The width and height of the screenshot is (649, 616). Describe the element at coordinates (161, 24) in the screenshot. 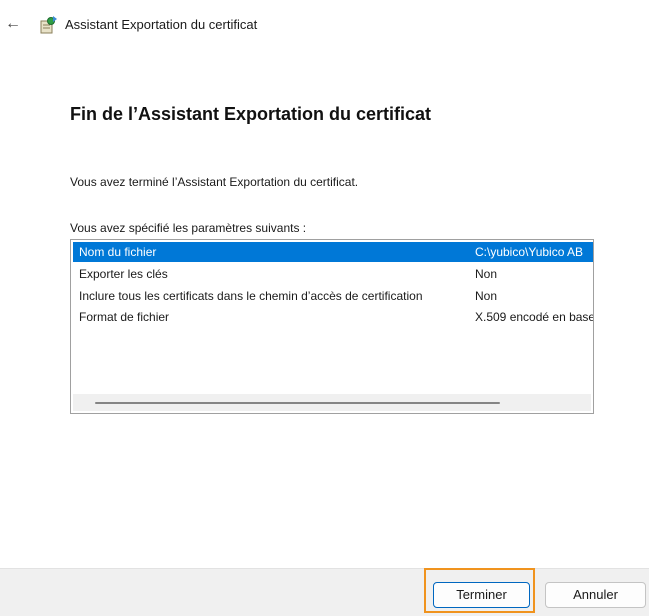

I see `window-title: Assistant Exportation du certificat` at that location.